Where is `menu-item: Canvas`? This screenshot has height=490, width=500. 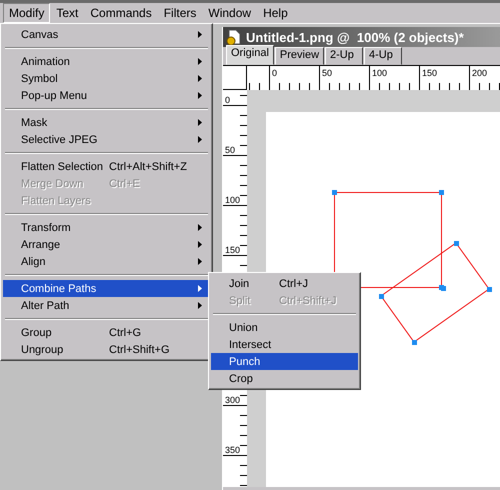
menu-item: Canvas is located at coordinates (106, 34).